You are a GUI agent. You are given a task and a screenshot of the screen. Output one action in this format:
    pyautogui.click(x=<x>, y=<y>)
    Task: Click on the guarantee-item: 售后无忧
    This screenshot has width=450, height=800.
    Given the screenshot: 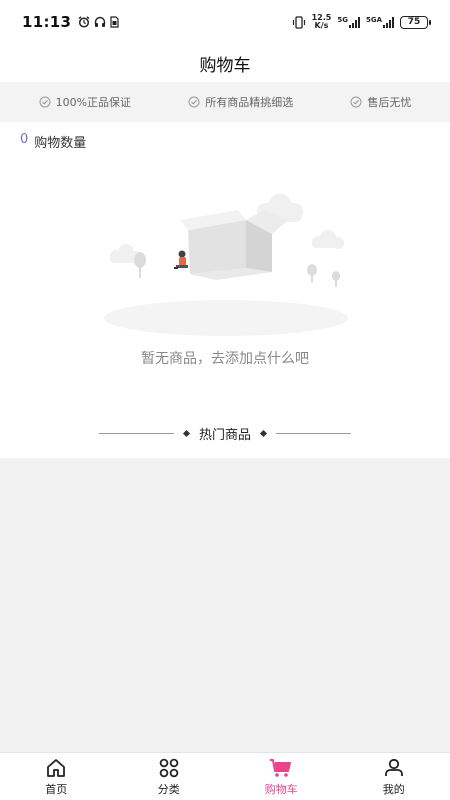 What is the action you would take?
    pyautogui.click(x=380, y=102)
    